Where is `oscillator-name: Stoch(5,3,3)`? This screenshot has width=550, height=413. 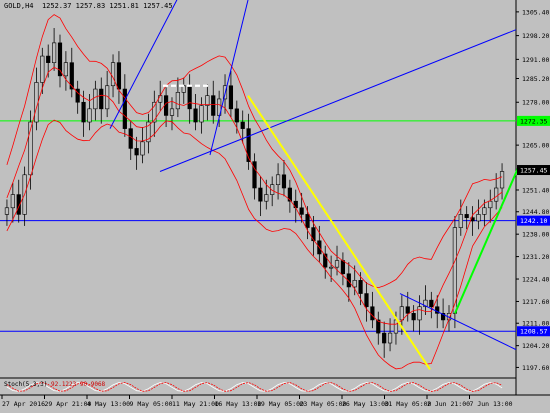
oscillator-name: Stoch(5,3,3) is located at coordinates (26, 384).